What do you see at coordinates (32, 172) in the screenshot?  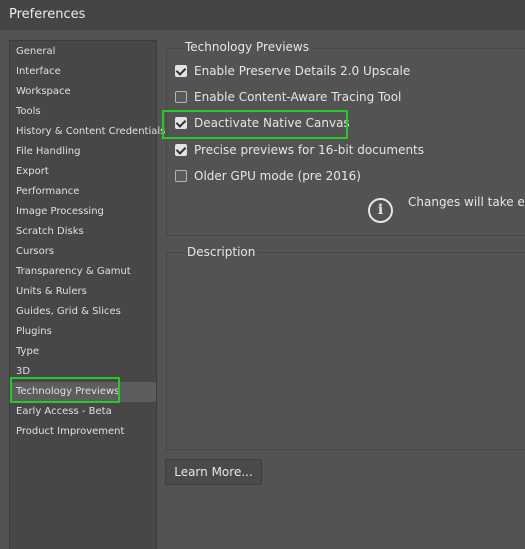 I see `sidebar-item-export: Export` at bounding box center [32, 172].